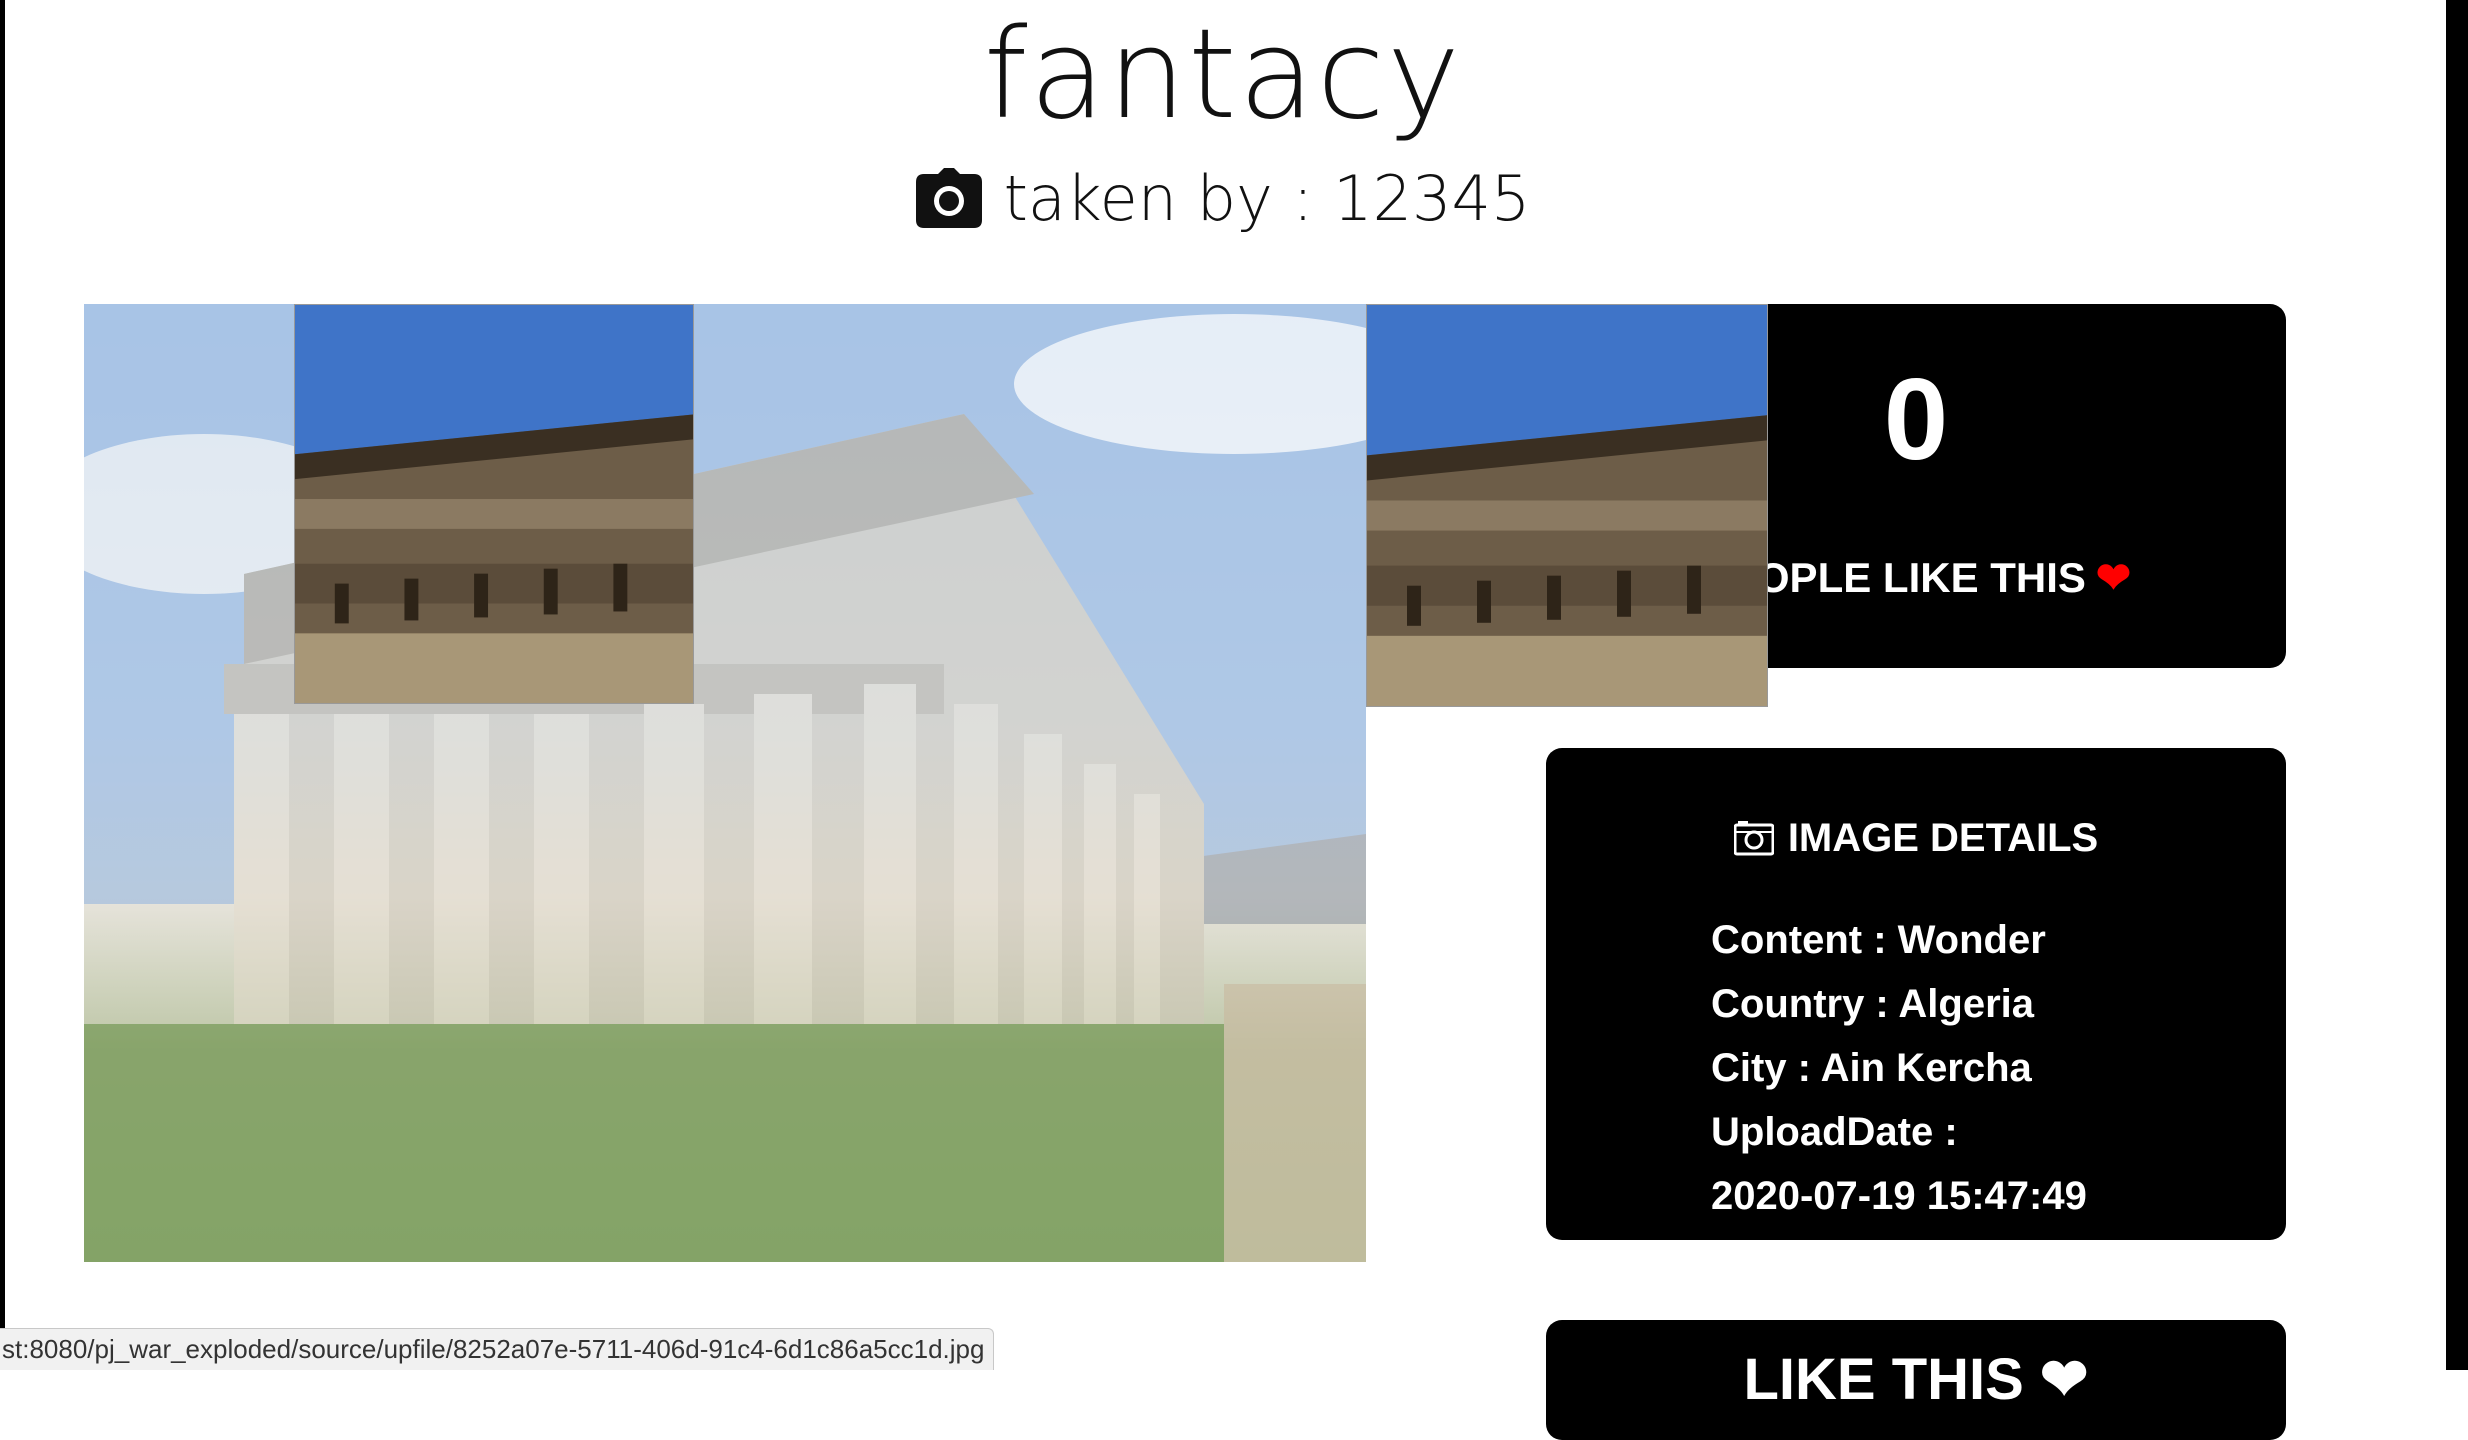 This screenshot has width=2468, height=1440. What do you see at coordinates (494, 504) in the screenshot?
I see `zoom-lens` at bounding box center [494, 504].